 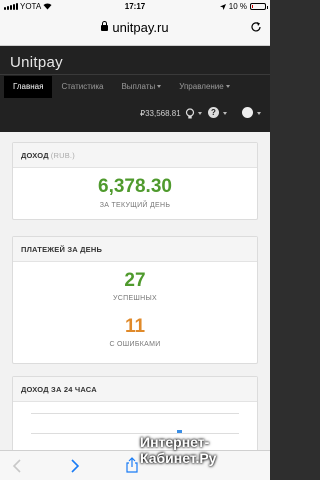 What do you see at coordinates (135, 344) in the screenshot?
I see `error-caption: С ОШИБКАМИ` at bounding box center [135, 344].